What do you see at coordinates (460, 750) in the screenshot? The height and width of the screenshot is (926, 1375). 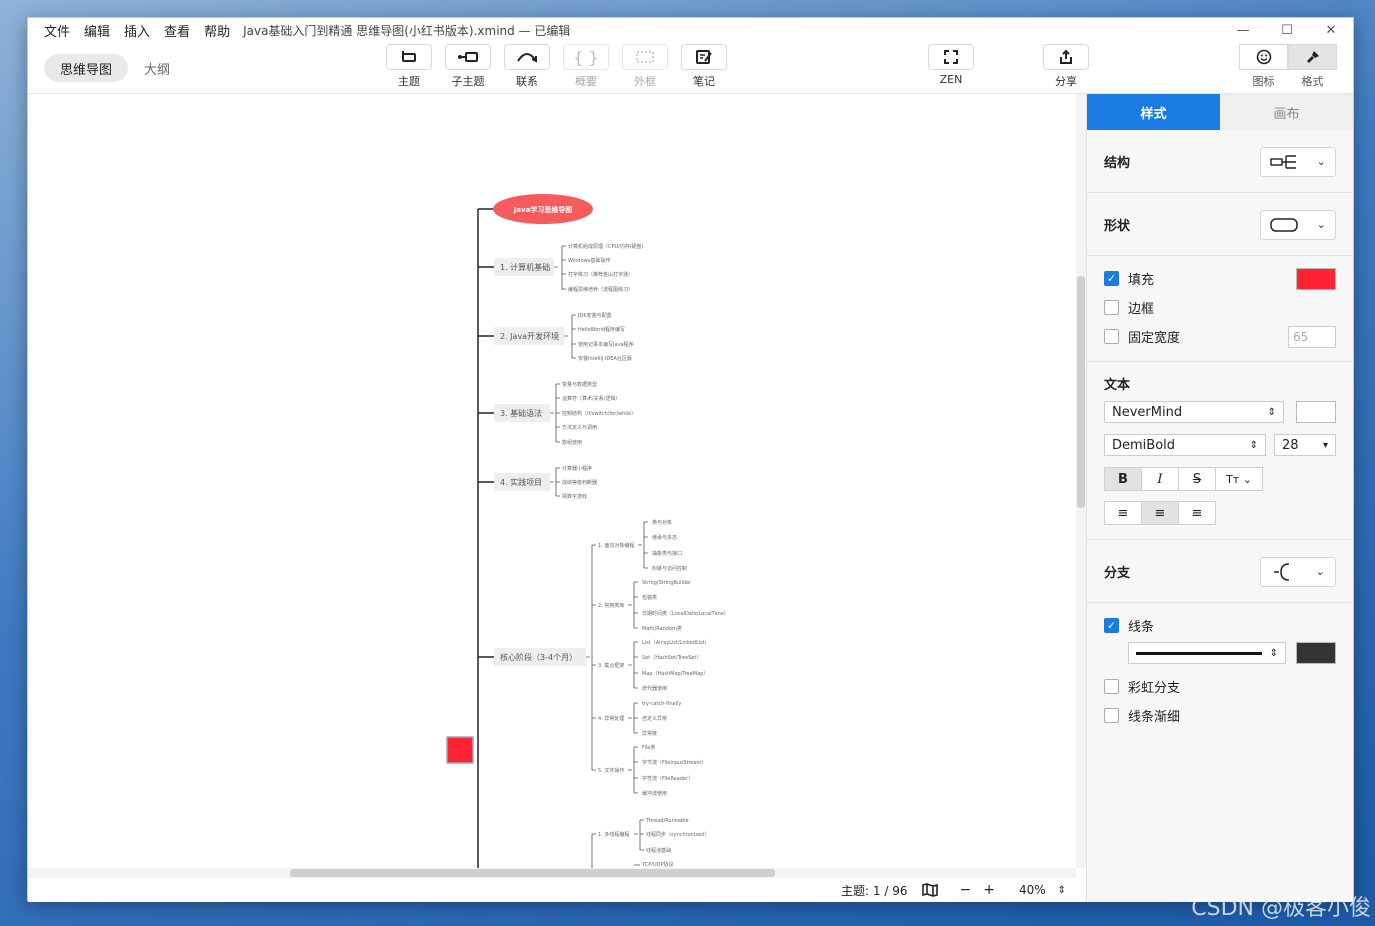 I see `selected-topic` at bounding box center [460, 750].